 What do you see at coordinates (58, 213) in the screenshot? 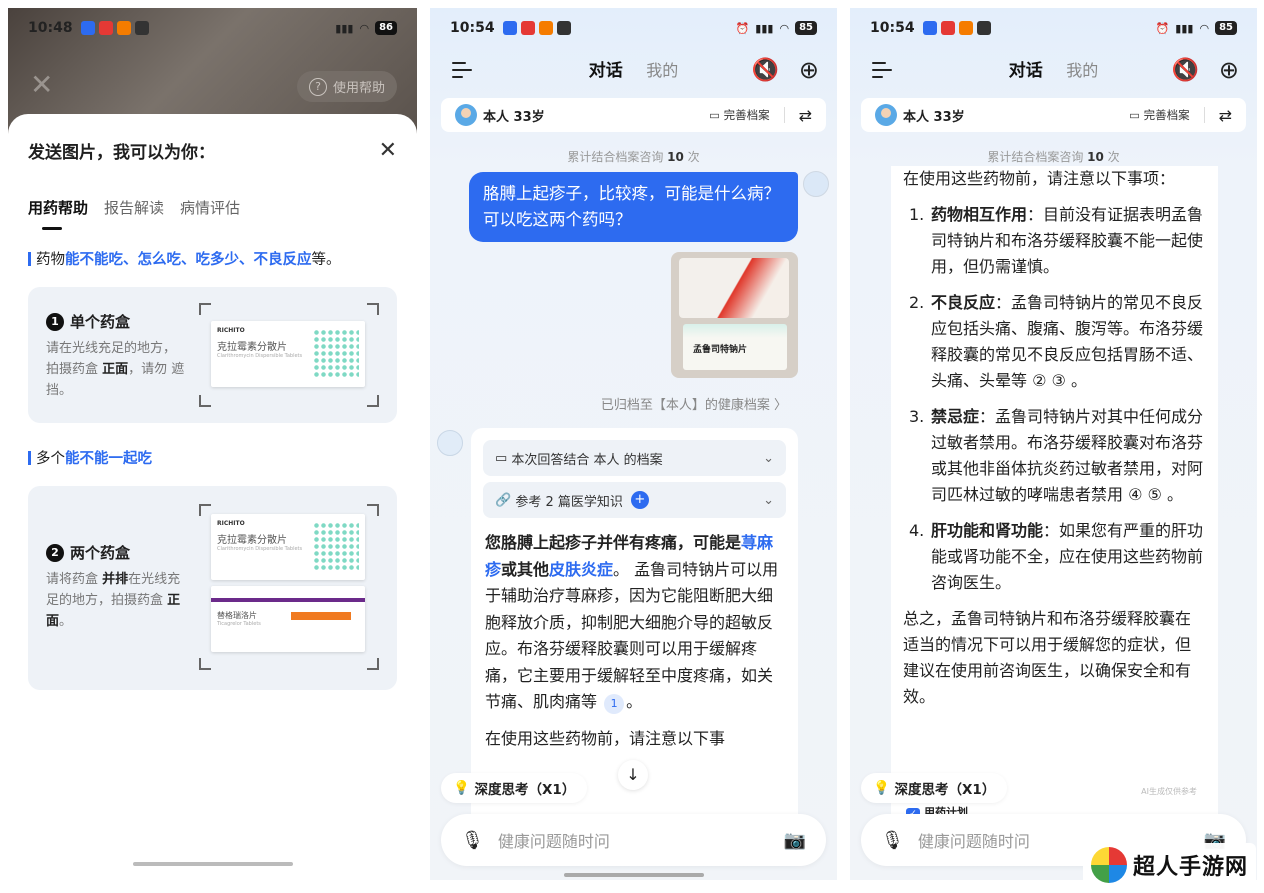
I see `tab-medication: 用药帮助` at bounding box center [58, 213].